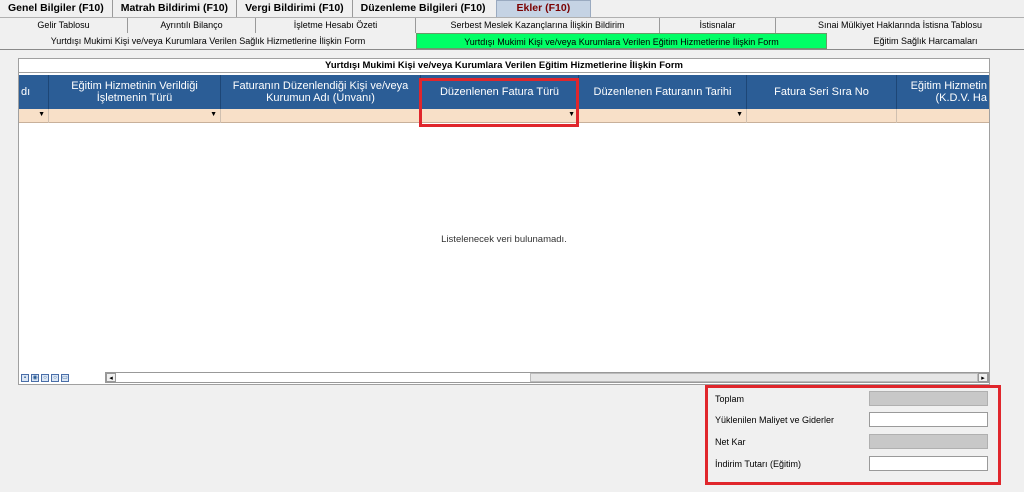 The width and height of the screenshot is (1024, 492). Describe the element at coordinates (134, 86) in the screenshot. I see `column-header-label: Eğitim Hizmetinin Verildiği` at that location.